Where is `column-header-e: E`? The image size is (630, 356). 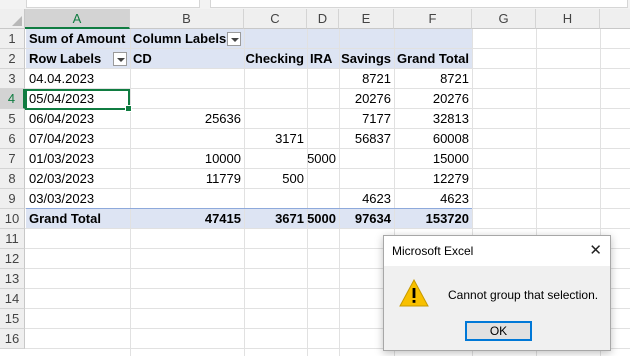
column-header-e: E is located at coordinates (366, 19).